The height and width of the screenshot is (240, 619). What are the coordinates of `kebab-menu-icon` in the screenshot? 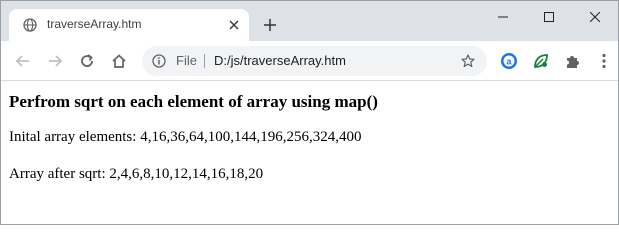 It's located at (604, 61).